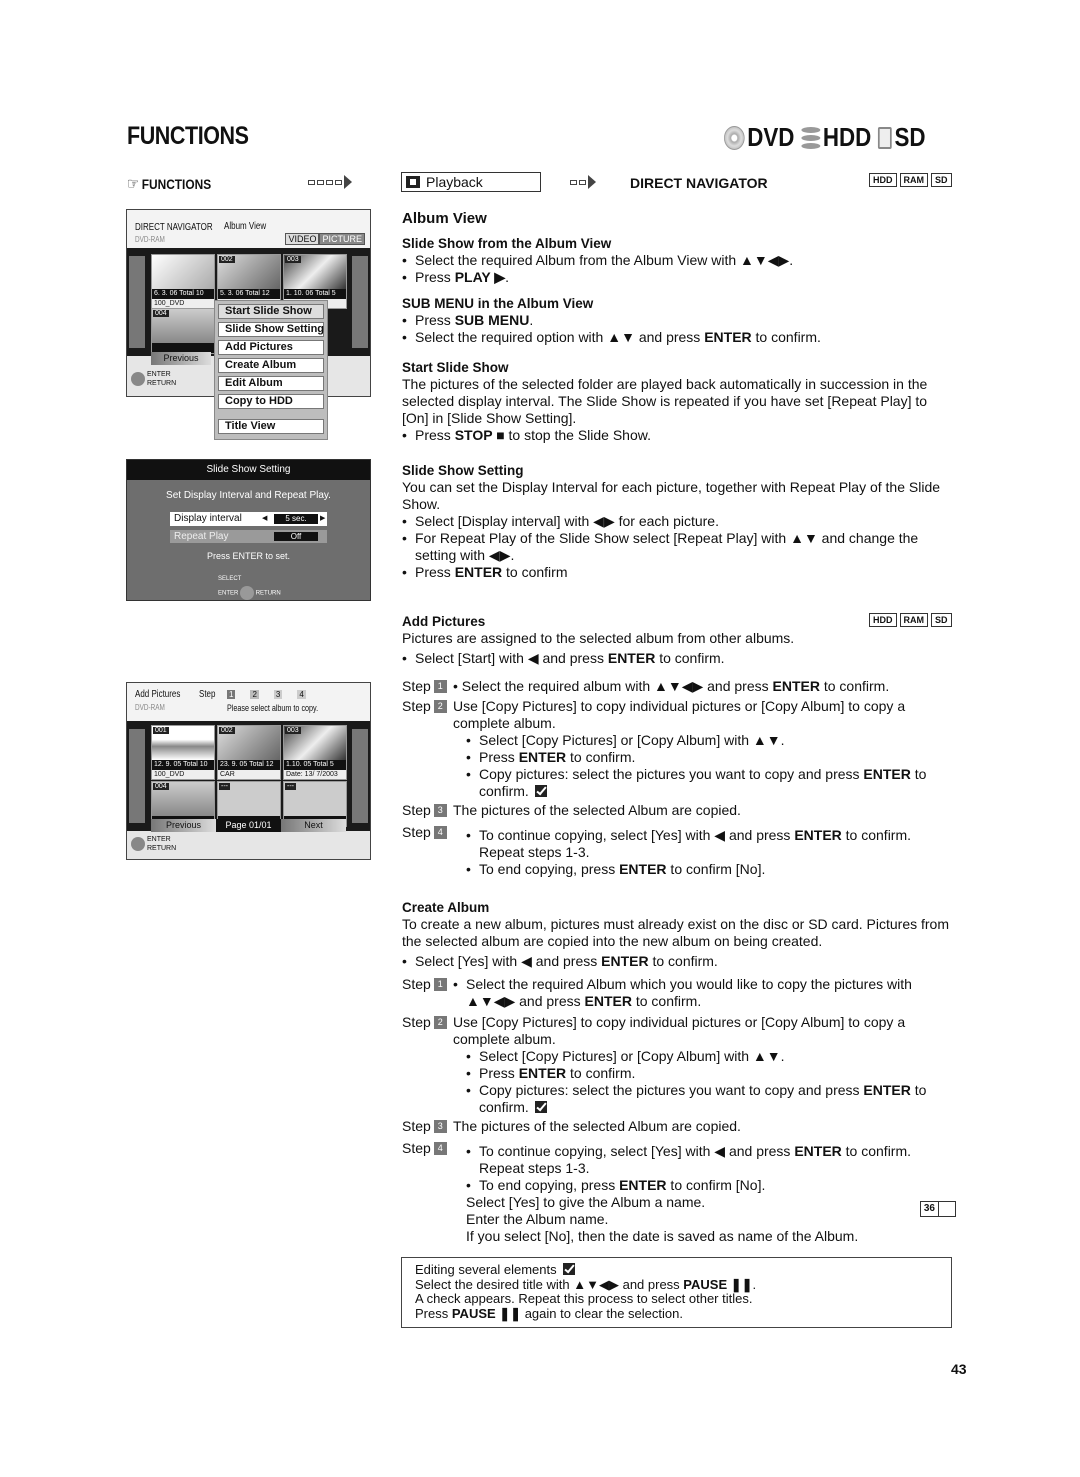 This screenshot has height=1477, width=1080. Describe the element at coordinates (937, 1209) in the screenshot. I see `page-reference: 36` at that location.